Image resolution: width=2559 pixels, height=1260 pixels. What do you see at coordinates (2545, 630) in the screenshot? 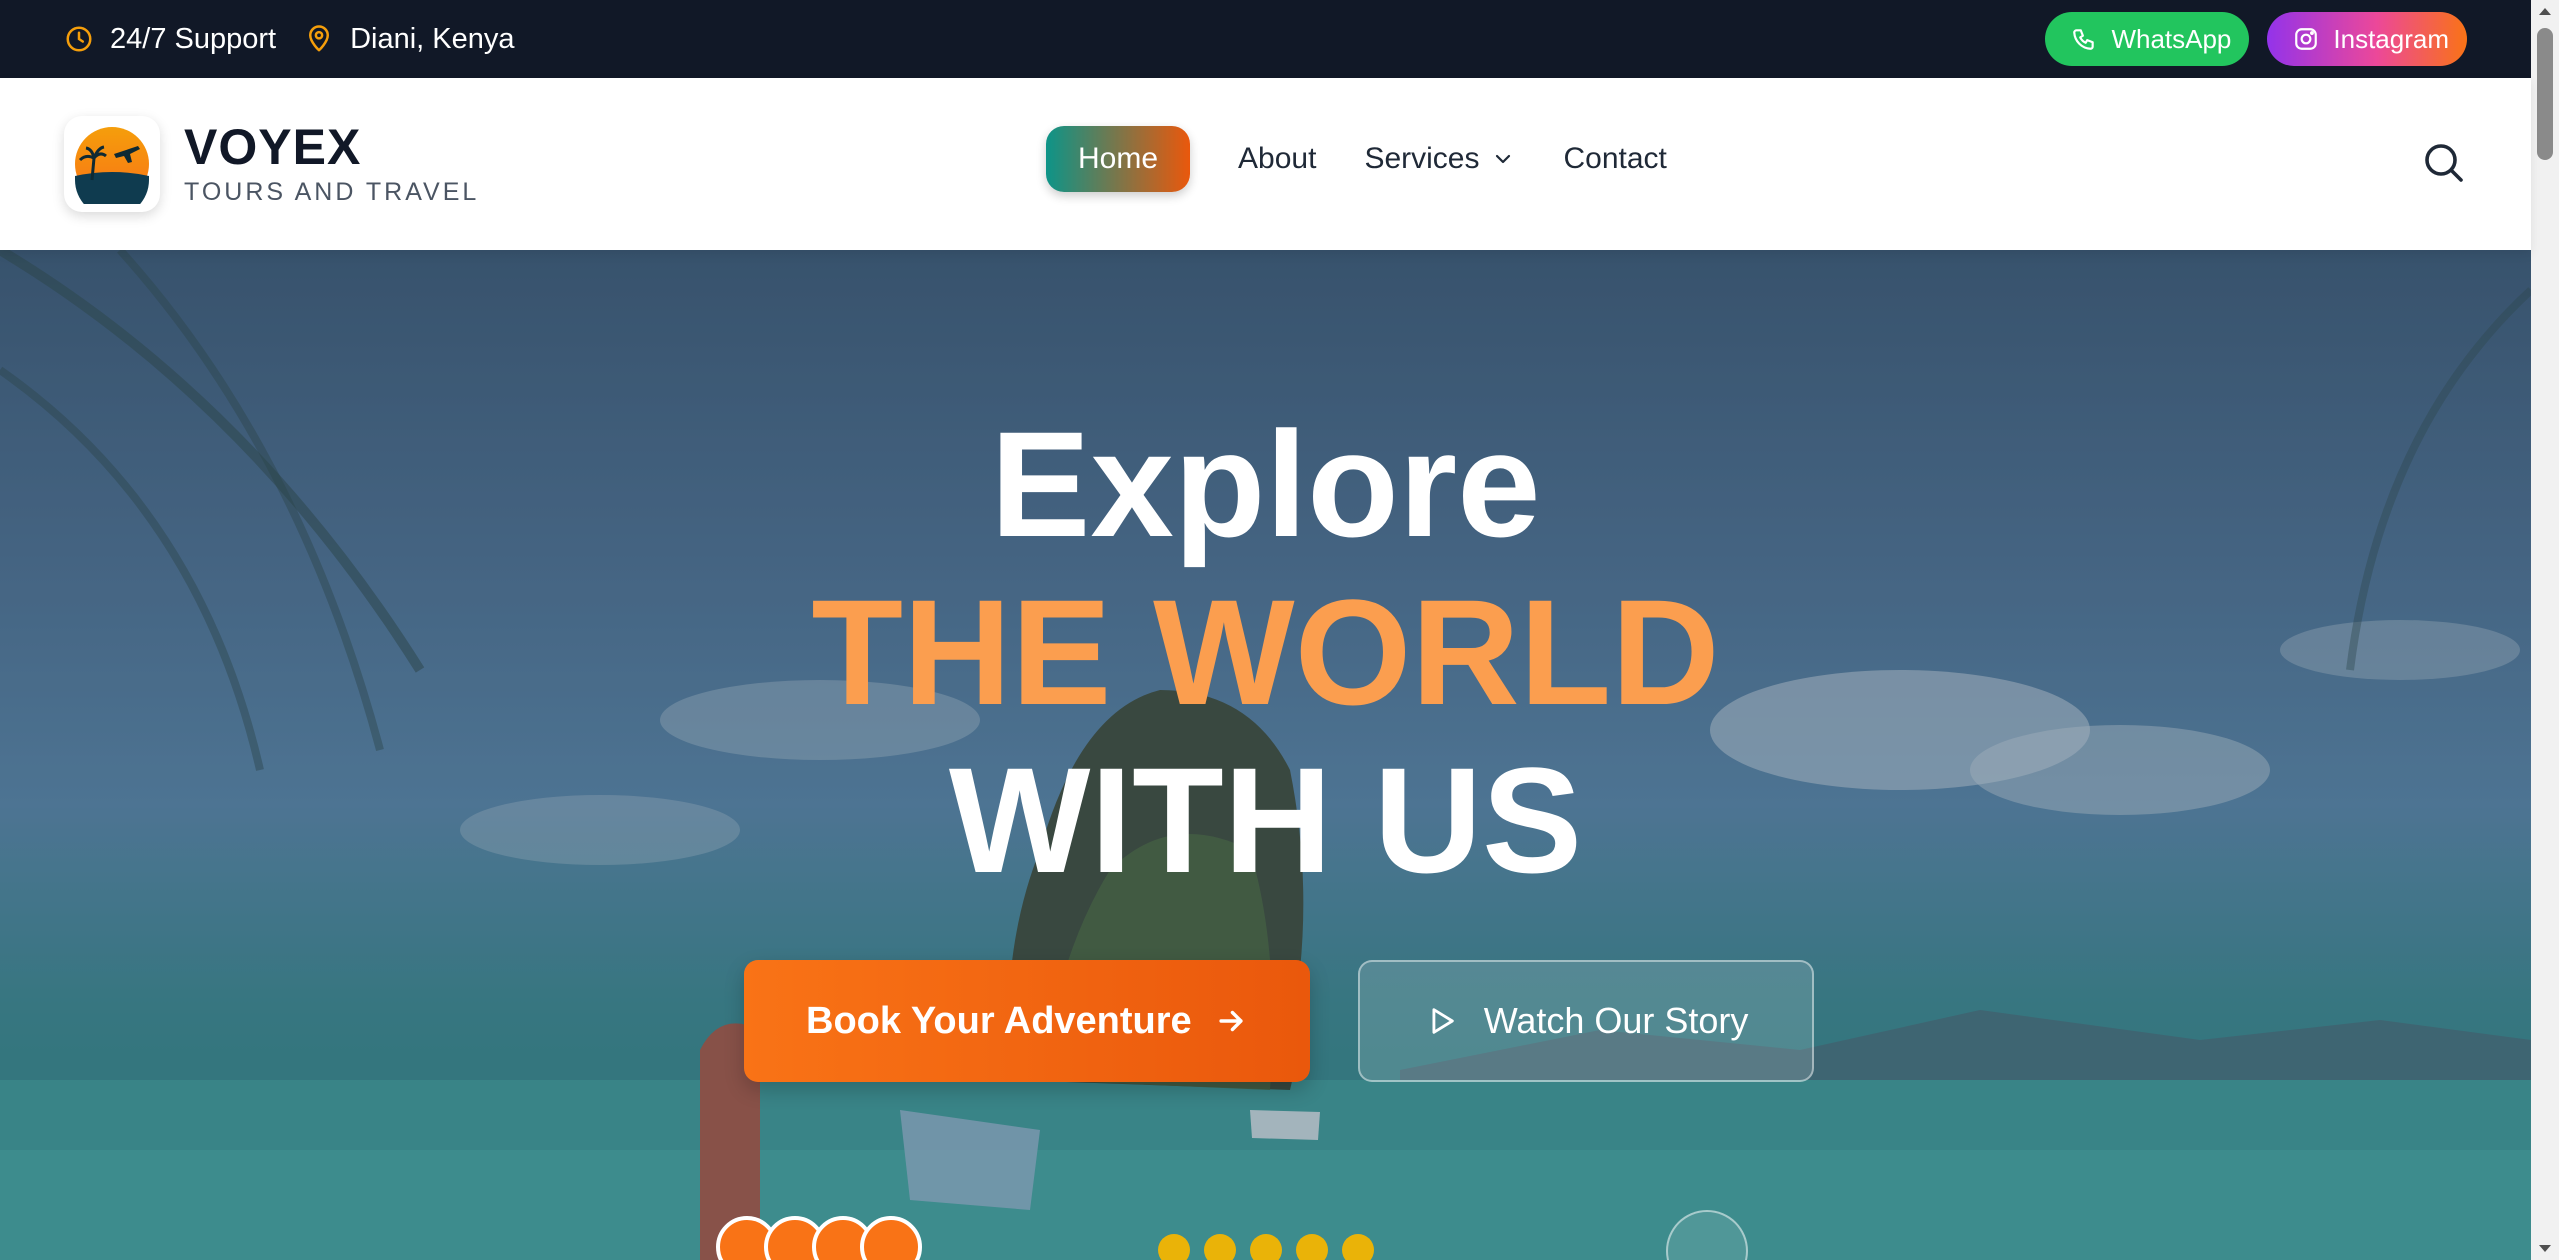
I see `page-scrollbar` at bounding box center [2545, 630].